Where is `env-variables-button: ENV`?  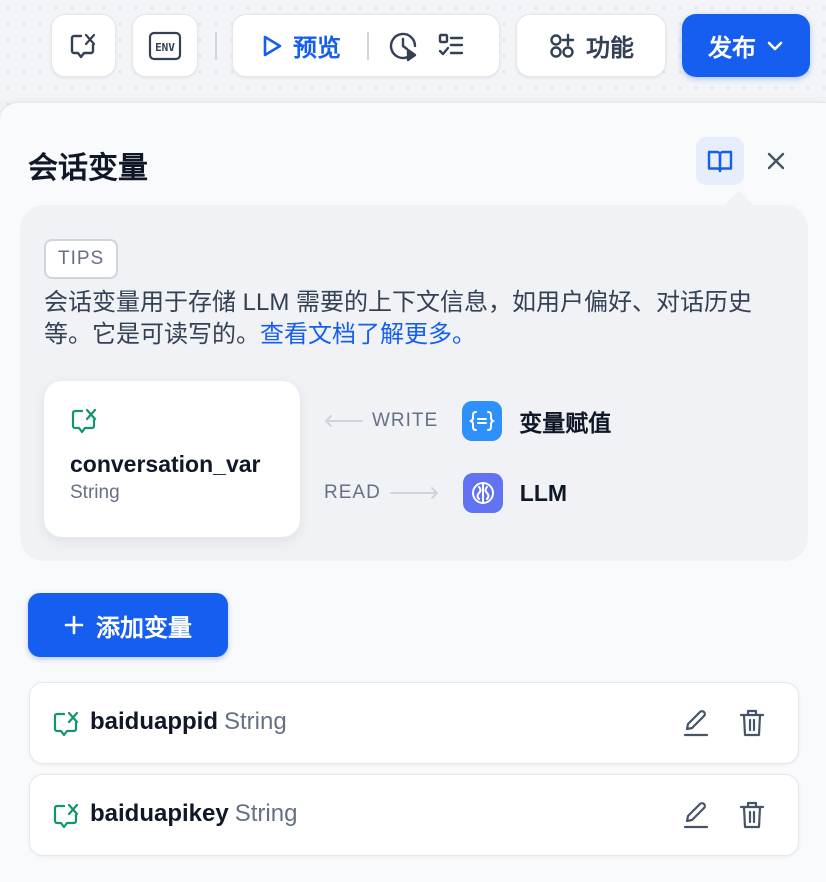 env-variables-button: ENV is located at coordinates (165, 45).